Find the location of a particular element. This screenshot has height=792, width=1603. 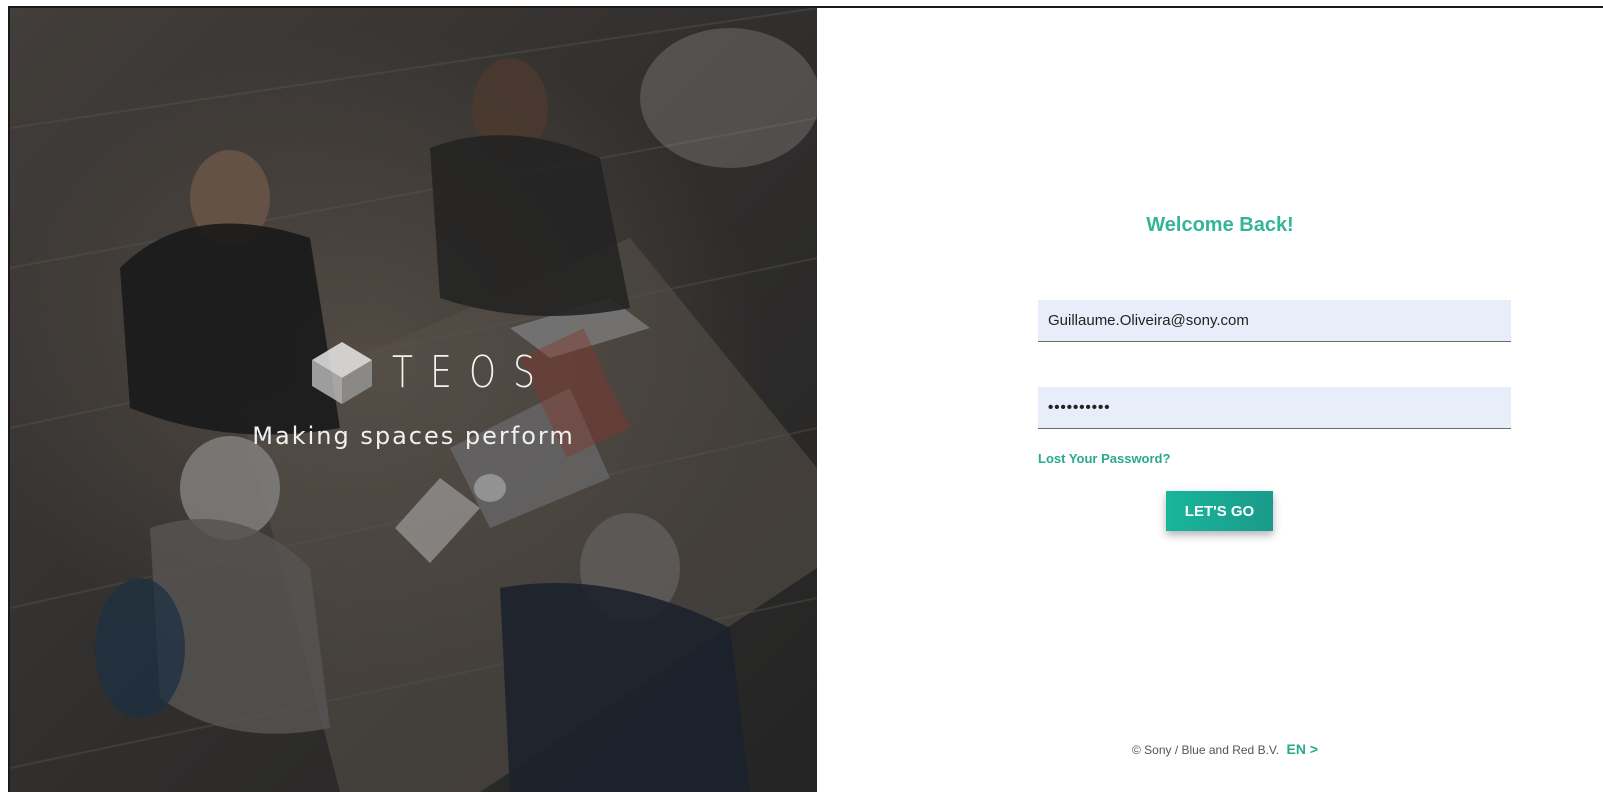

teos-cube-icon is located at coordinates (342, 373).